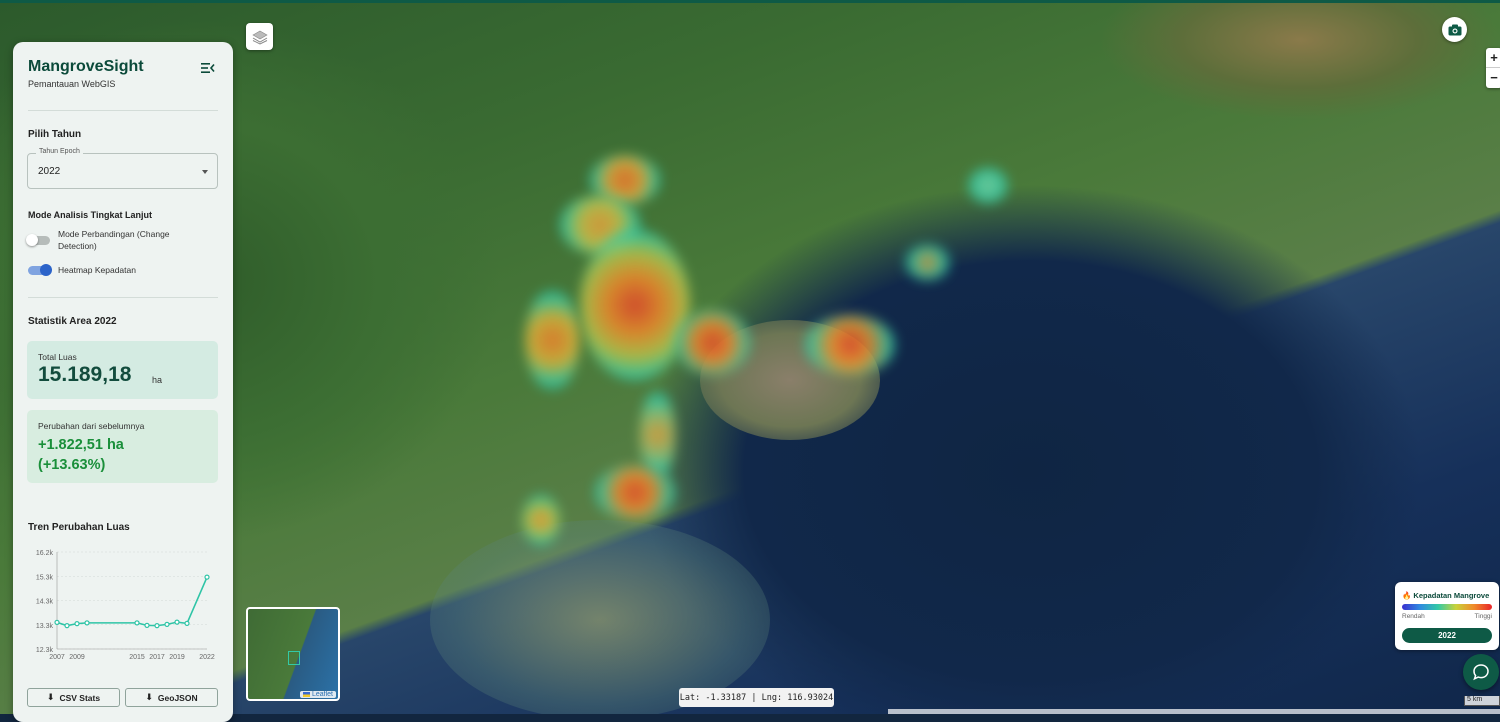 The width and height of the screenshot is (1500, 722). What do you see at coordinates (322, 694) in the screenshot?
I see `leaflet-link: Leaflet` at bounding box center [322, 694].